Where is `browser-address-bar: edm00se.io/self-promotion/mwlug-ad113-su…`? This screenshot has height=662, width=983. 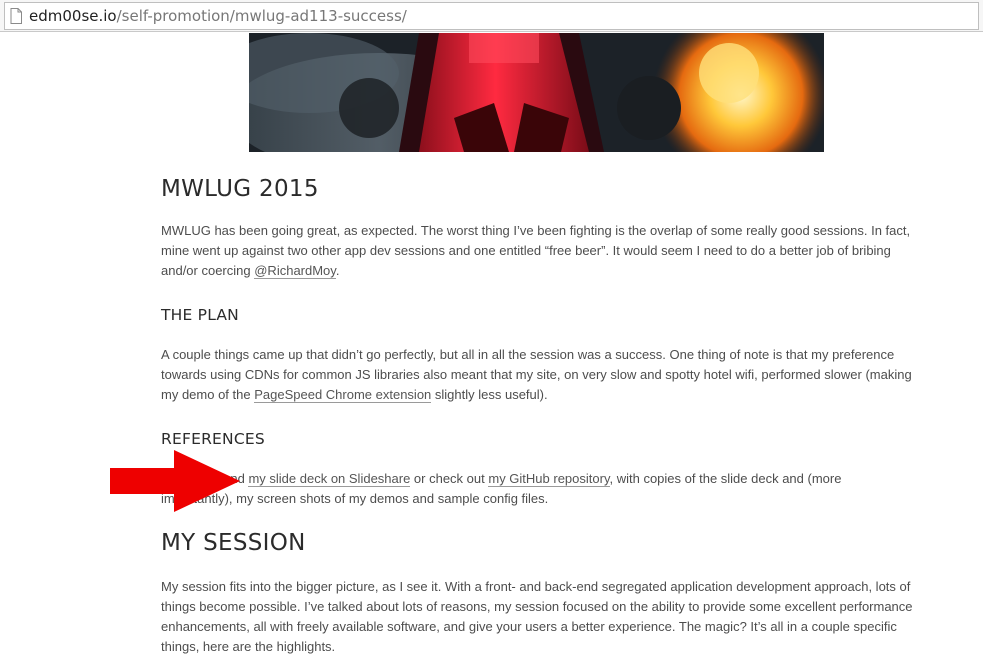 browser-address-bar: edm00se.io/self-promotion/mwlug-ad113-su… is located at coordinates (491, 16).